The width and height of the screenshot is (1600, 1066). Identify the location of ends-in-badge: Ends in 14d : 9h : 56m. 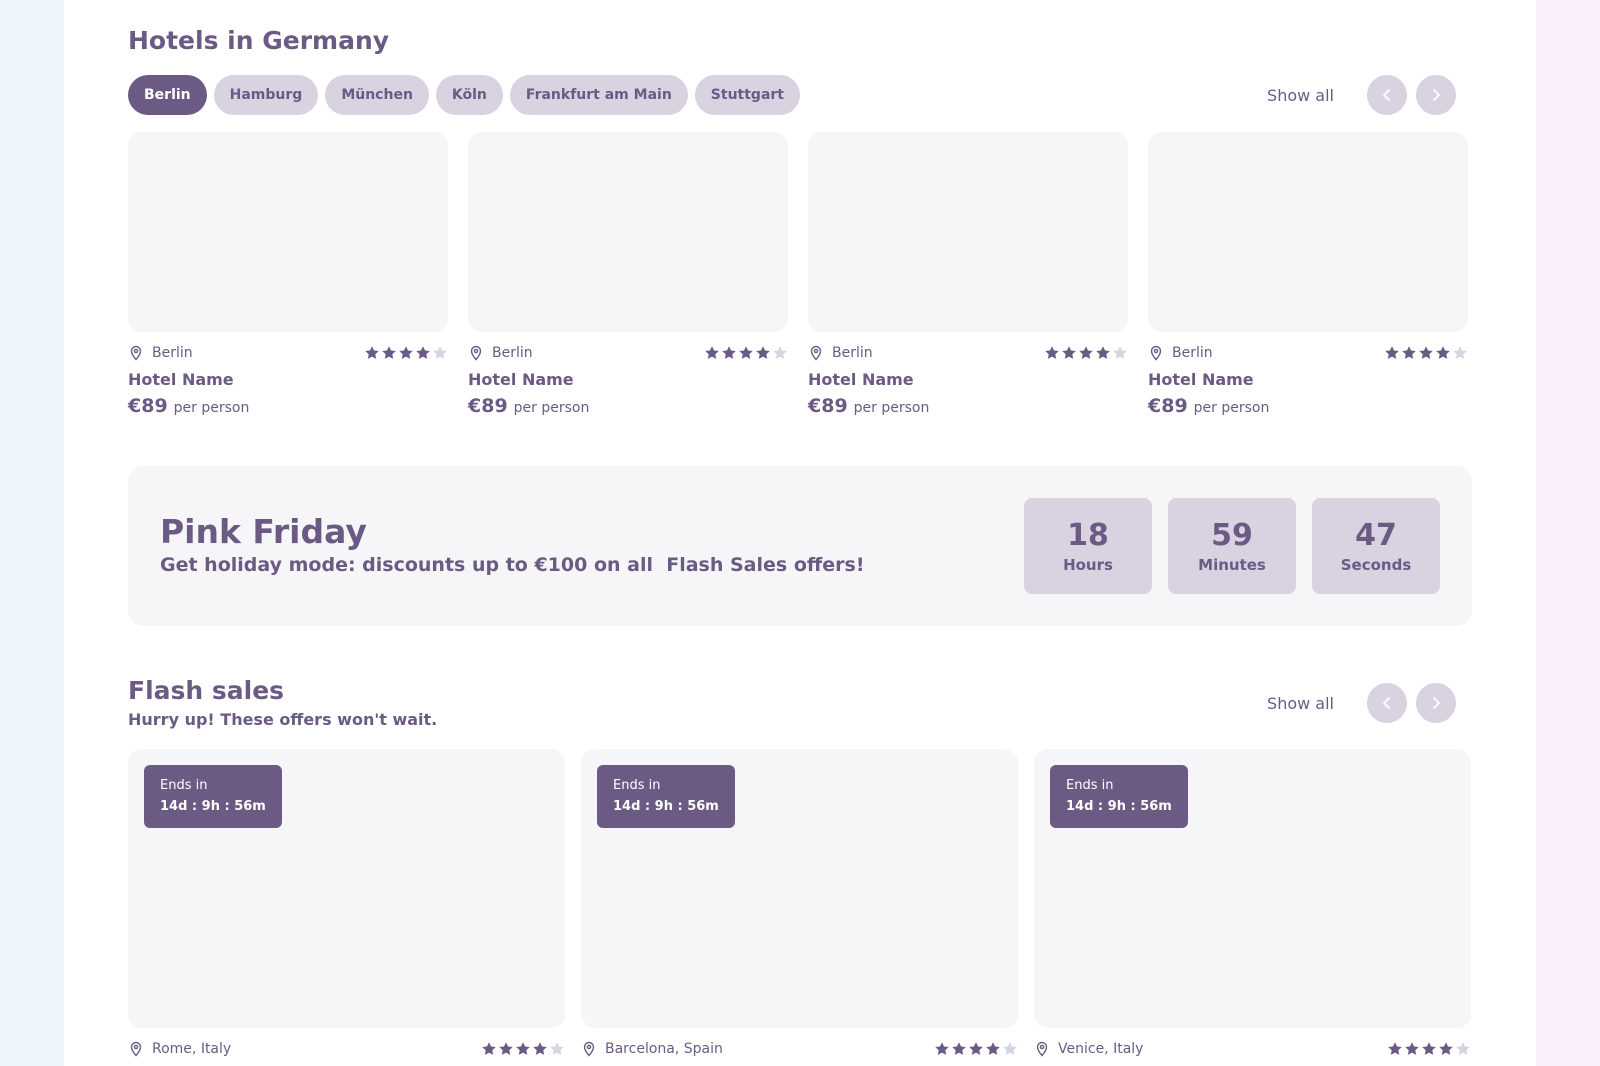
(1119, 796).